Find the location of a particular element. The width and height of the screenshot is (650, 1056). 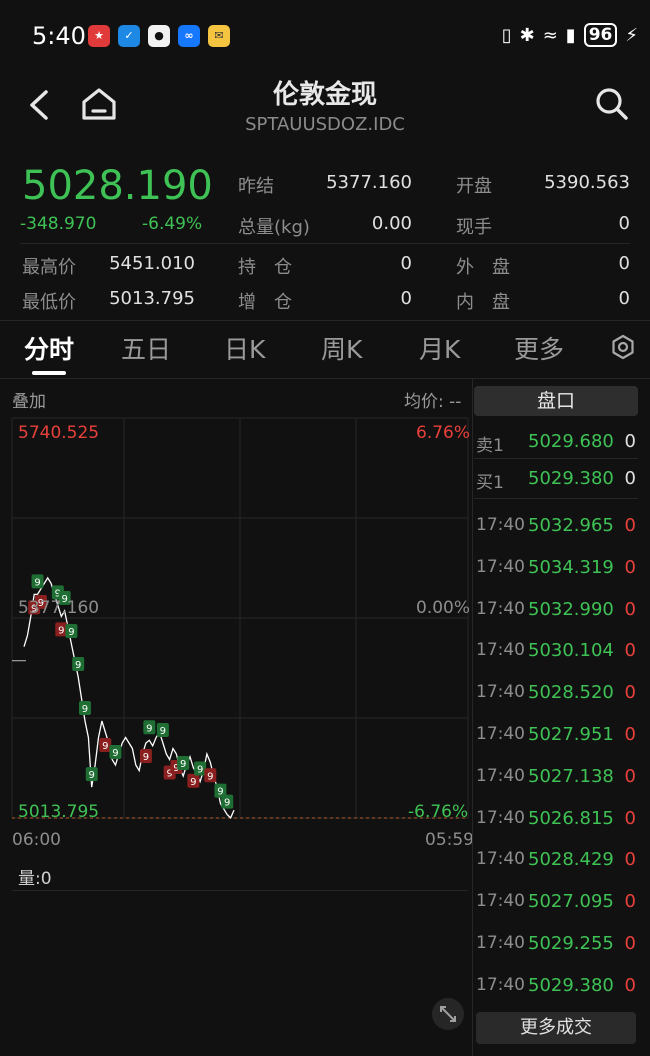

volume-label: 量:0 is located at coordinates (35, 879).